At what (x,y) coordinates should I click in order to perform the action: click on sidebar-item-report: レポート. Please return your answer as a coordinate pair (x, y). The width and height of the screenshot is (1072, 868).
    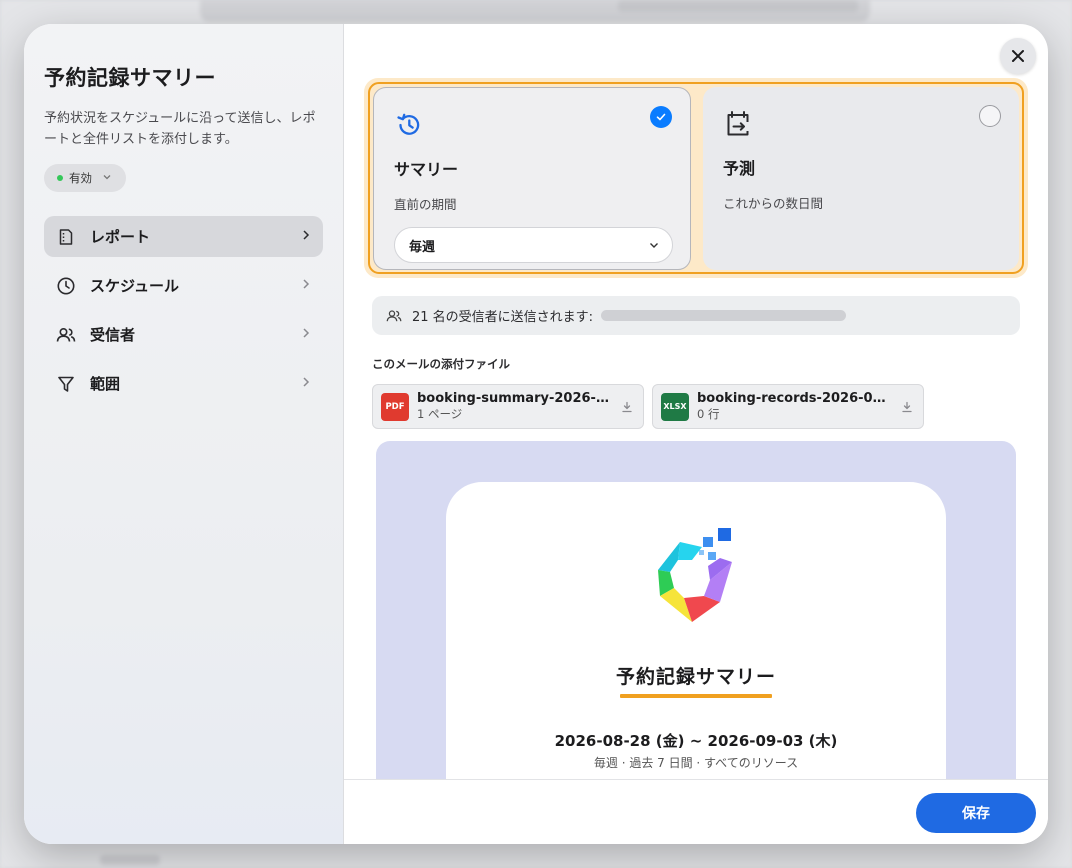
    Looking at the image, I should click on (183, 236).